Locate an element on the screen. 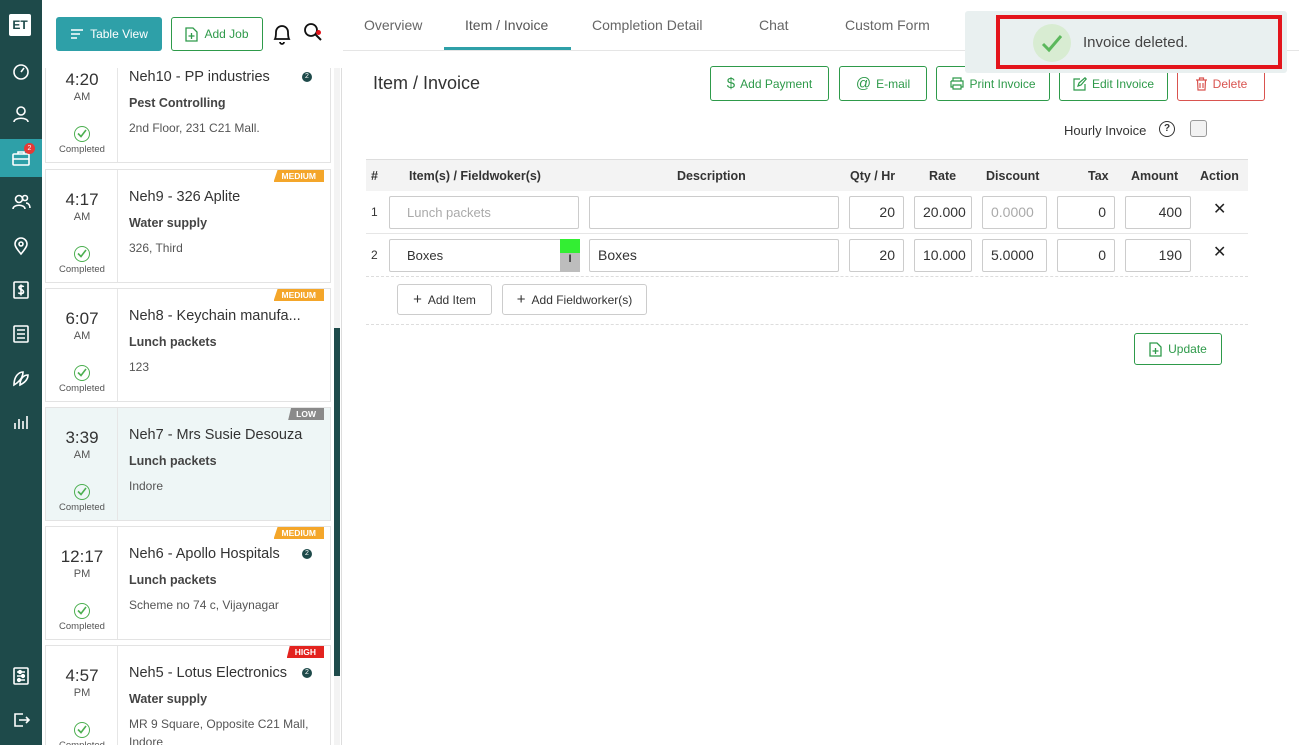  job-time-column: 4:17 AM Completed is located at coordinates (82, 226).